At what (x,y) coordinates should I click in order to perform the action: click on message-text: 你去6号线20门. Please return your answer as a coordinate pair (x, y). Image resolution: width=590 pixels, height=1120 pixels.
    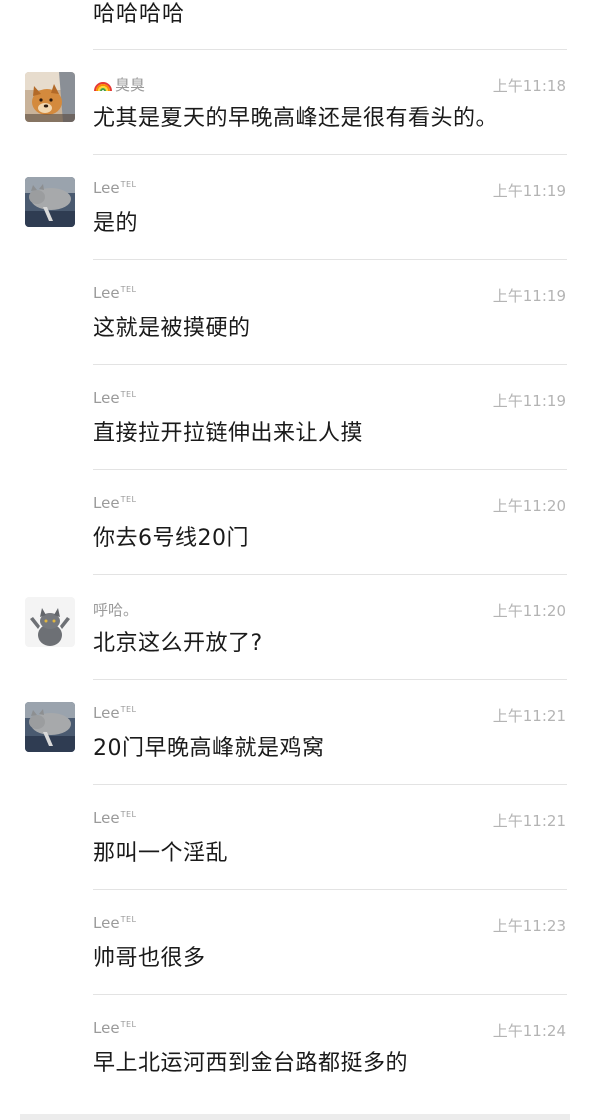
    Looking at the image, I should click on (171, 536).